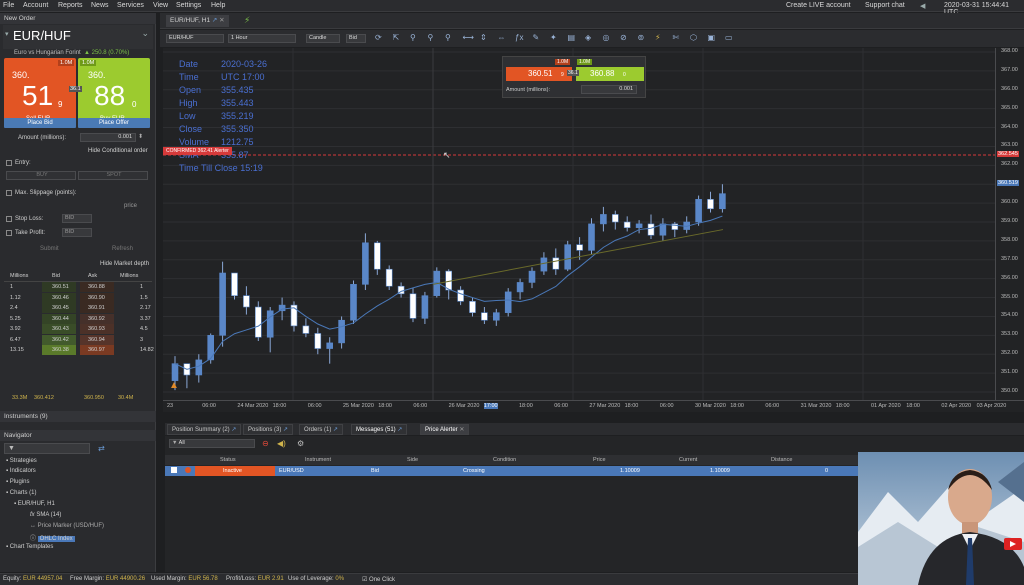 Image resolution: width=1024 pixels, height=585 pixels. I want to click on buy-tile: 360. 88 0 Buy EUR, so click(114, 92).